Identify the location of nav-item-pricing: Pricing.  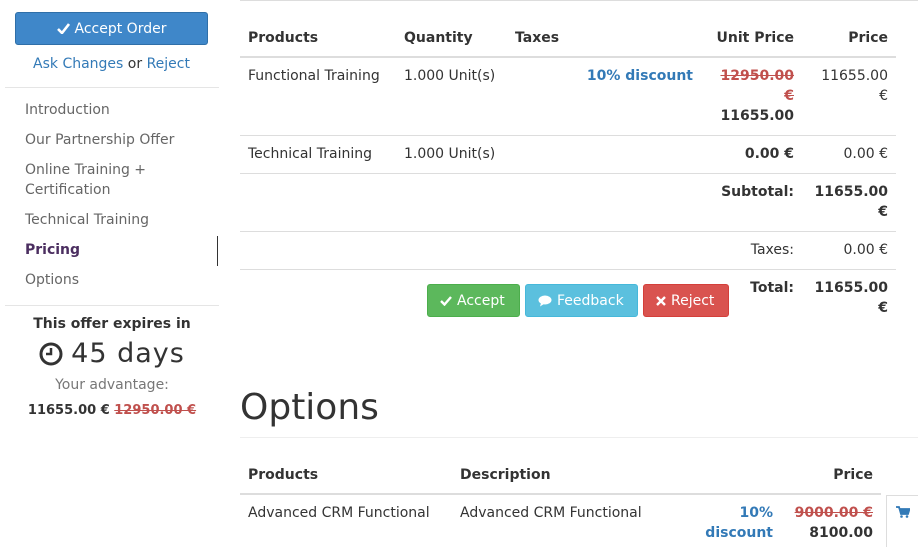
(121, 255).